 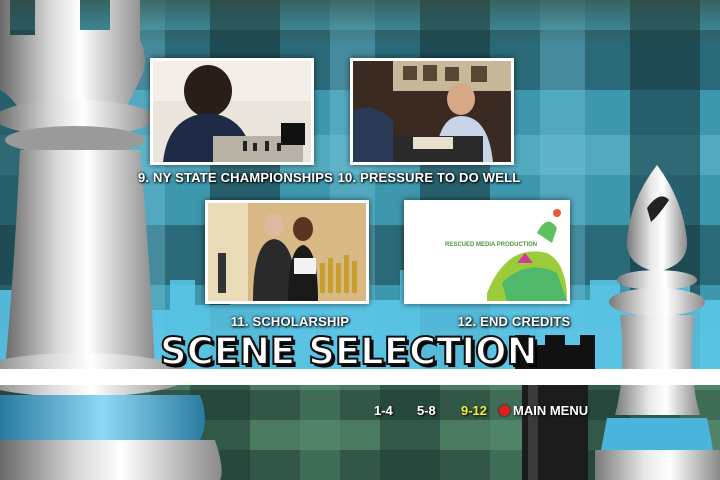 What do you see at coordinates (657, 322) in the screenshot?
I see `white-bishop-icon` at bounding box center [657, 322].